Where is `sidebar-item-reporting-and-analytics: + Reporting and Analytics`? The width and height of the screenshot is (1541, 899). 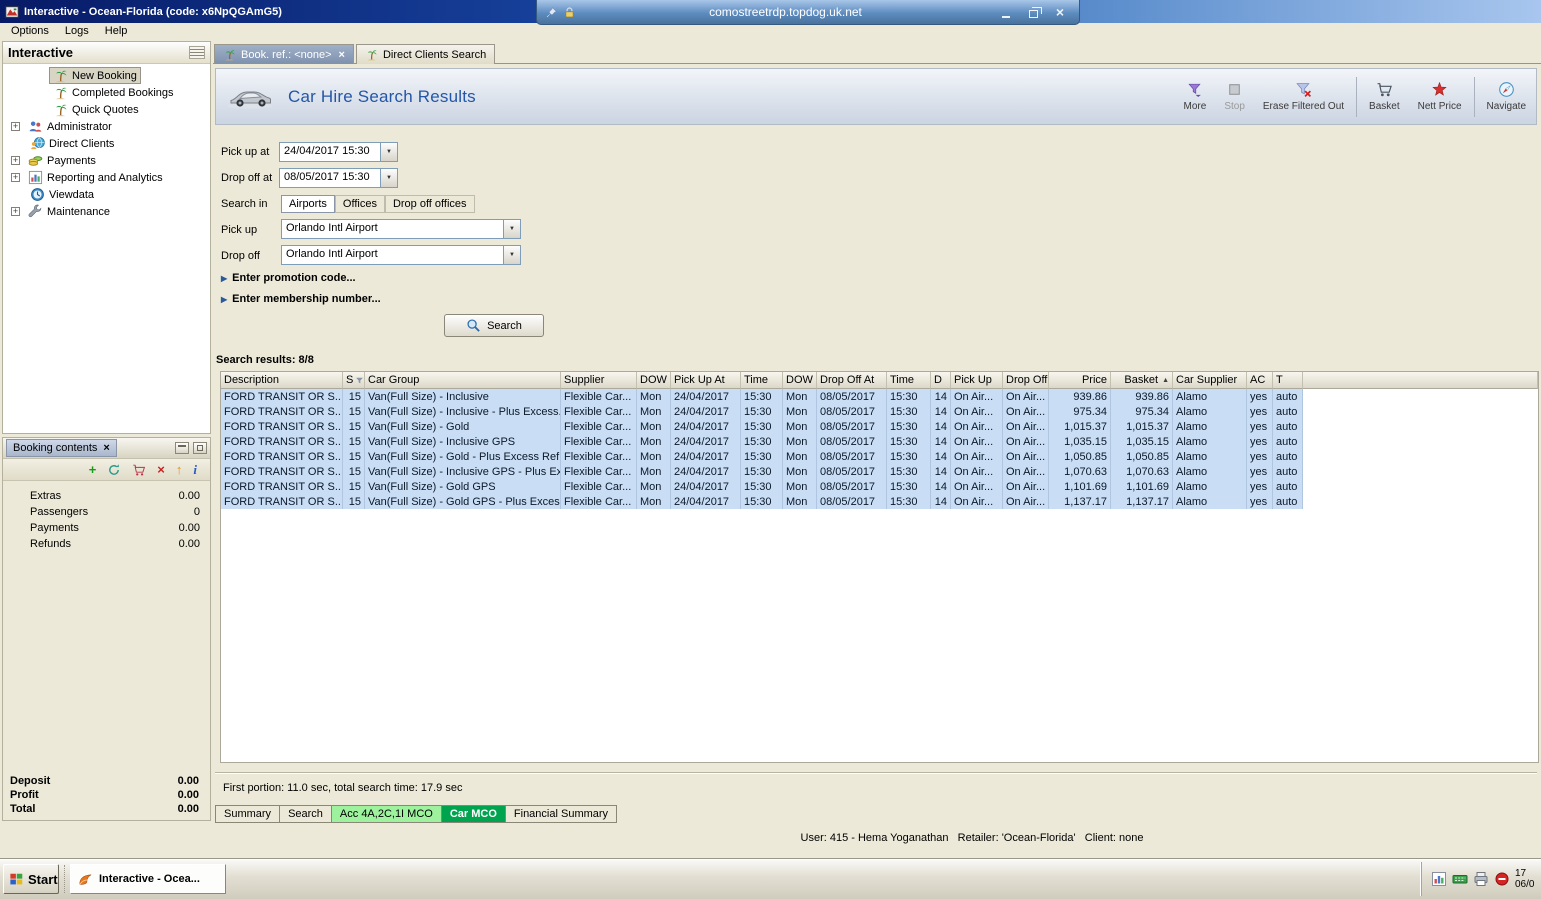
sidebar-item-reporting-and-analytics: + Reporting and Analytics is located at coordinates (106, 177).